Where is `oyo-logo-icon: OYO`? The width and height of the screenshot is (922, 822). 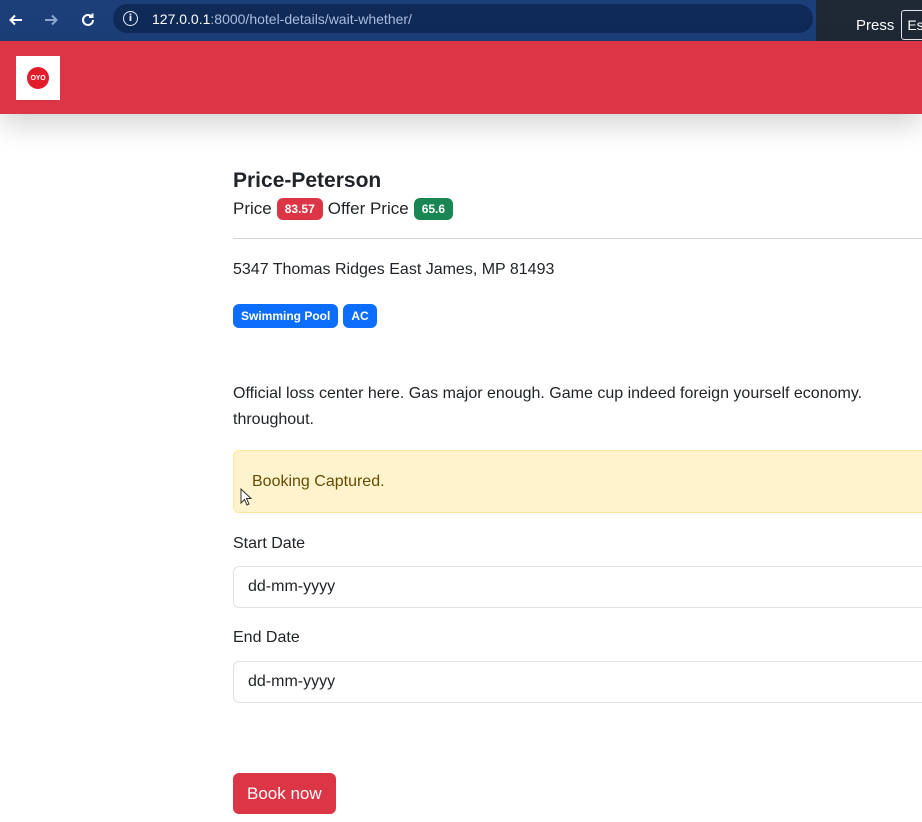
oyo-logo-icon: OYO is located at coordinates (38, 78).